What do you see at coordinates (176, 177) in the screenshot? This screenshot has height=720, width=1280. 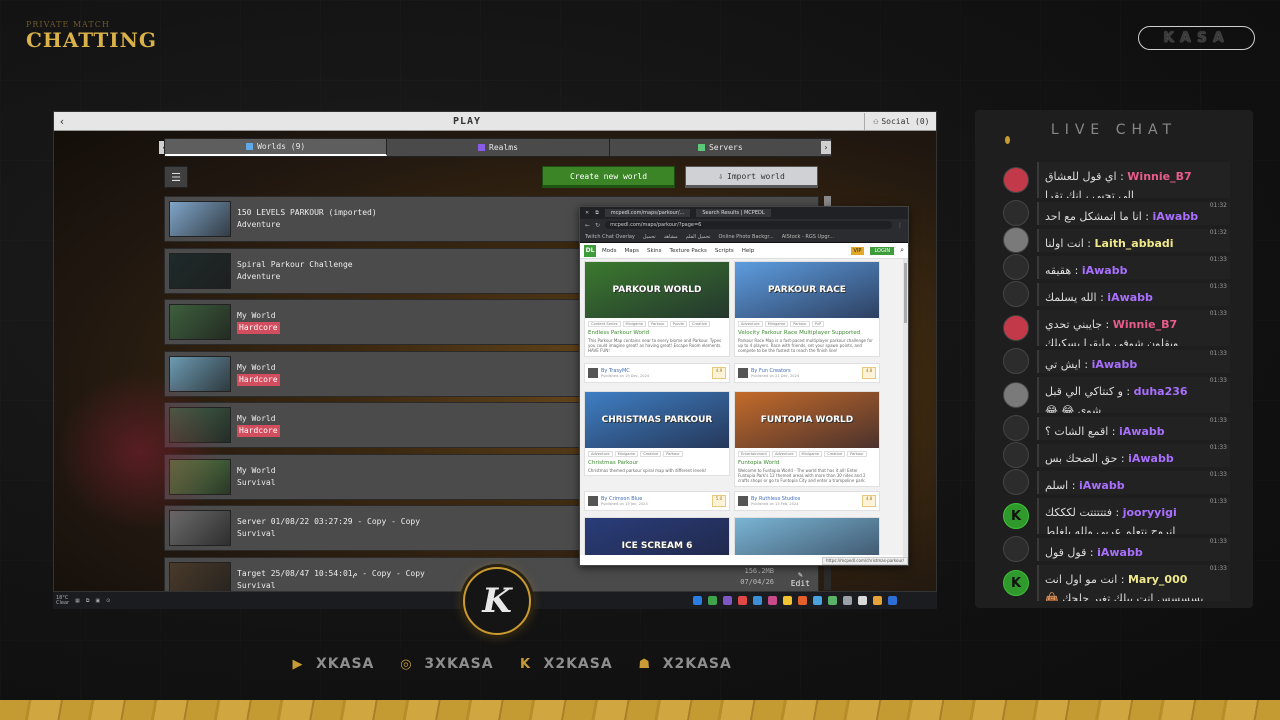 I see `list-view-button: ☰` at bounding box center [176, 177].